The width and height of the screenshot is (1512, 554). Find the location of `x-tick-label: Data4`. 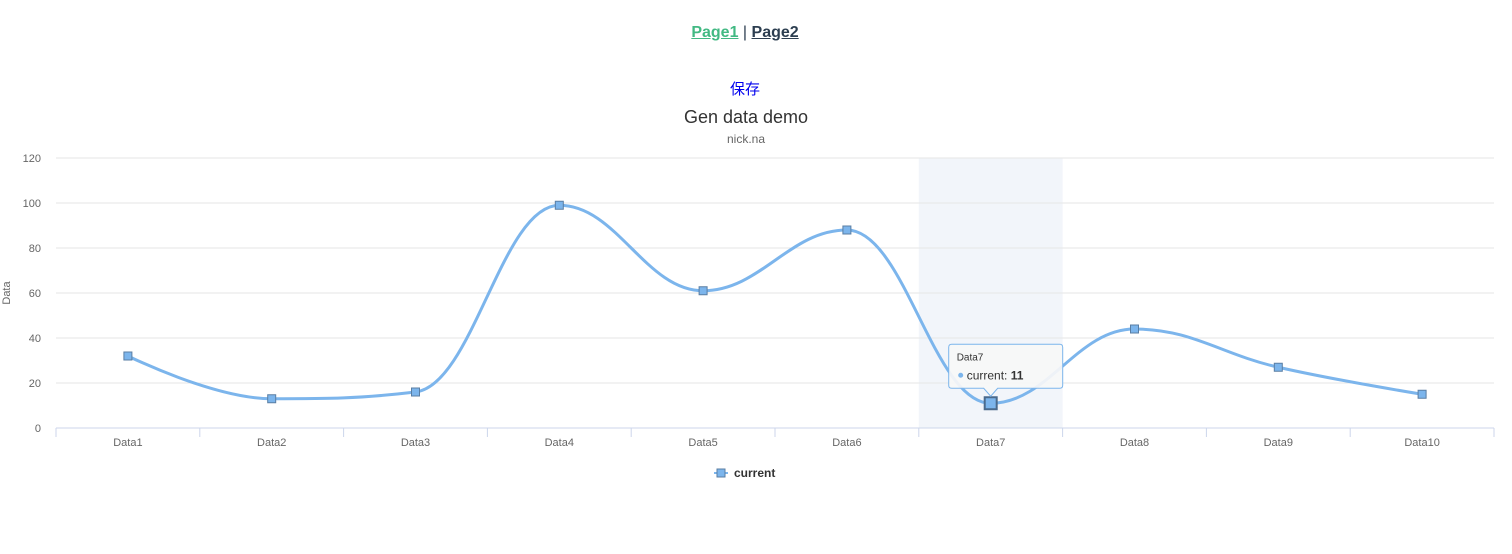

x-tick-label: Data4 is located at coordinates (559, 443).